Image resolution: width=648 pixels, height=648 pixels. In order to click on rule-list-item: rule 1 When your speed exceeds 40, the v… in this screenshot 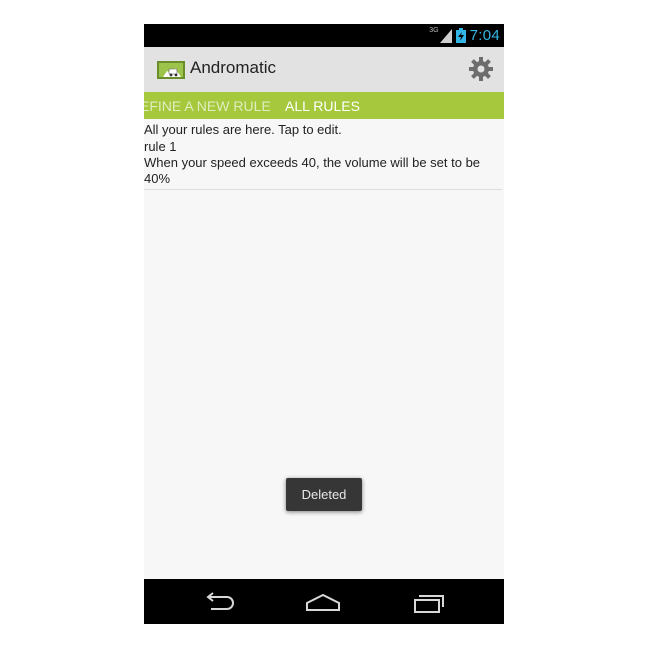, I will do `click(323, 164)`.